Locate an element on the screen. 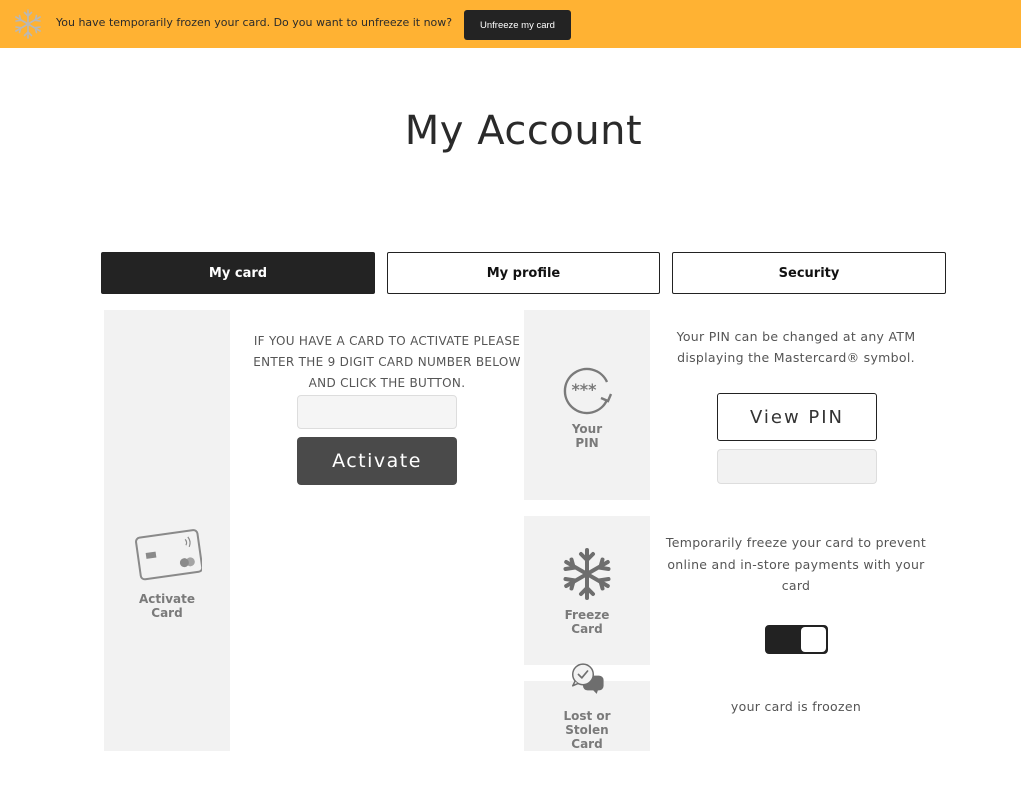  unfreeze-card-button: Unfreeze my card is located at coordinates (517, 25).